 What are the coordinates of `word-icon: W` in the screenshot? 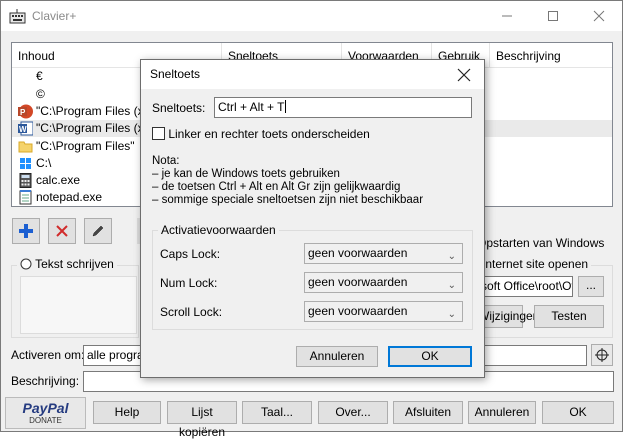 It's located at (25, 128).